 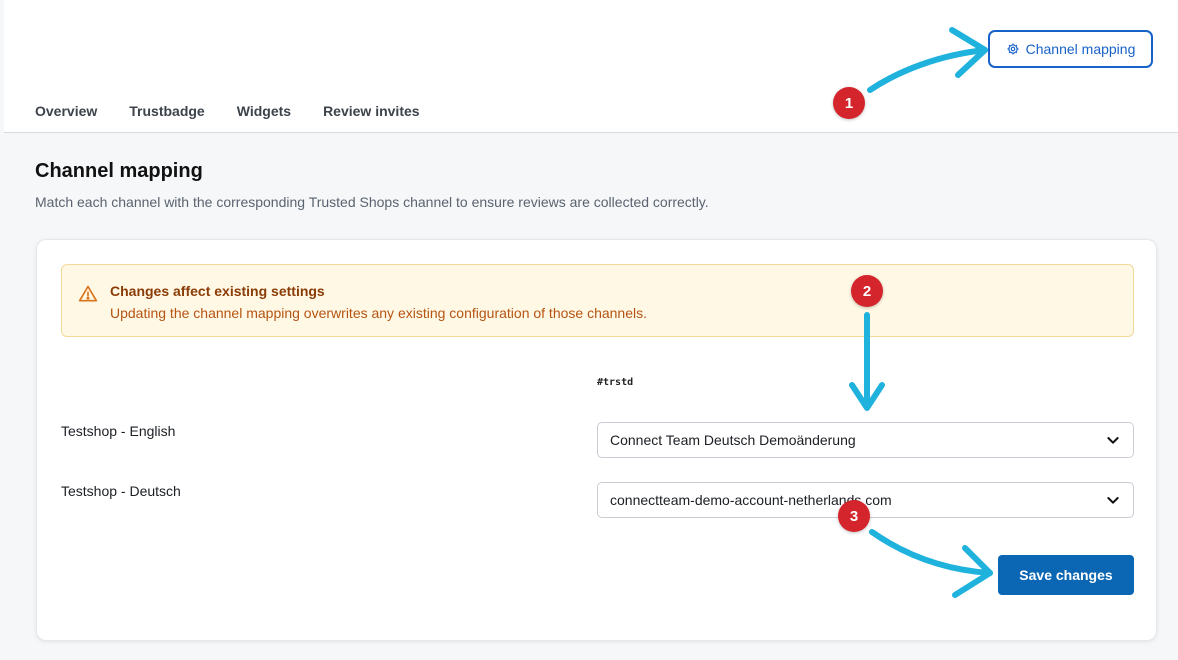 What do you see at coordinates (849, 103) in the screenshot?
I see `step-marker-1: 1` at bounding box center [849, 103].